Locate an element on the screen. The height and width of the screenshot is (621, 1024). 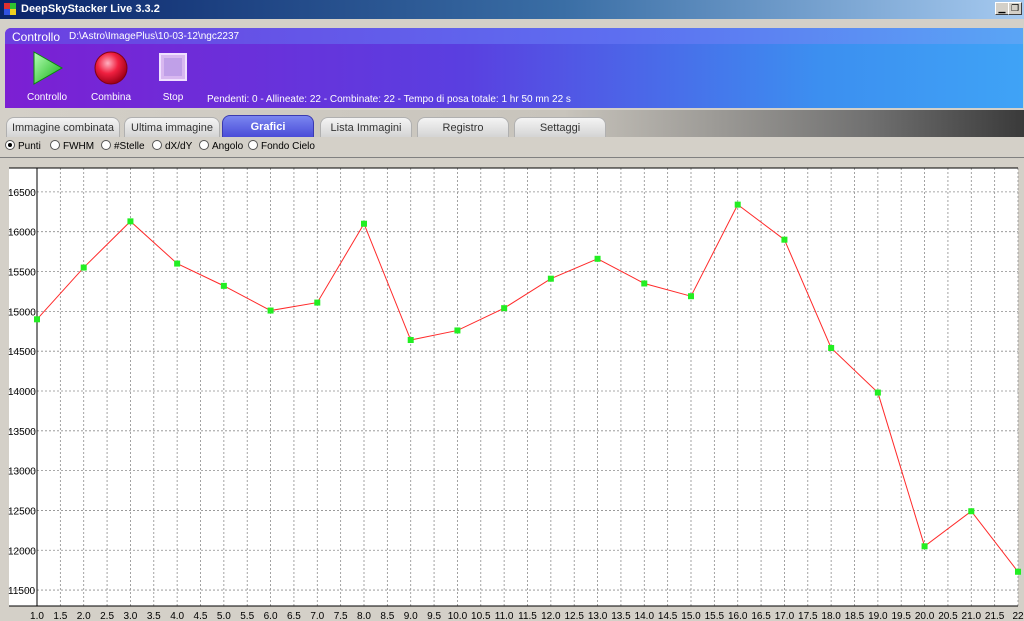
stop-icon is located at coordinates (173, 67).